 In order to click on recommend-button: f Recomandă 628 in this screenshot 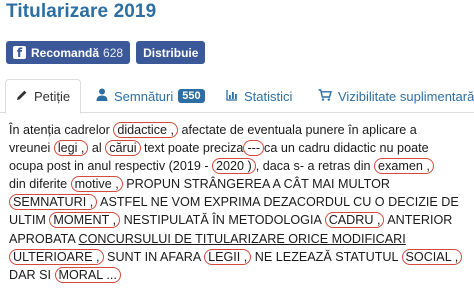, I will do `click(68, 52)`.